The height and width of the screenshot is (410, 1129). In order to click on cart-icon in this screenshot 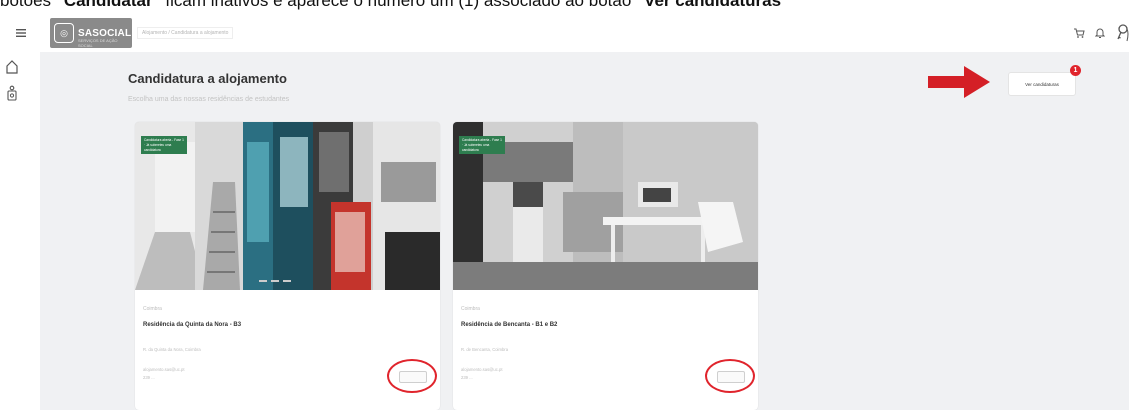, I will do `click(1079, 33)`.